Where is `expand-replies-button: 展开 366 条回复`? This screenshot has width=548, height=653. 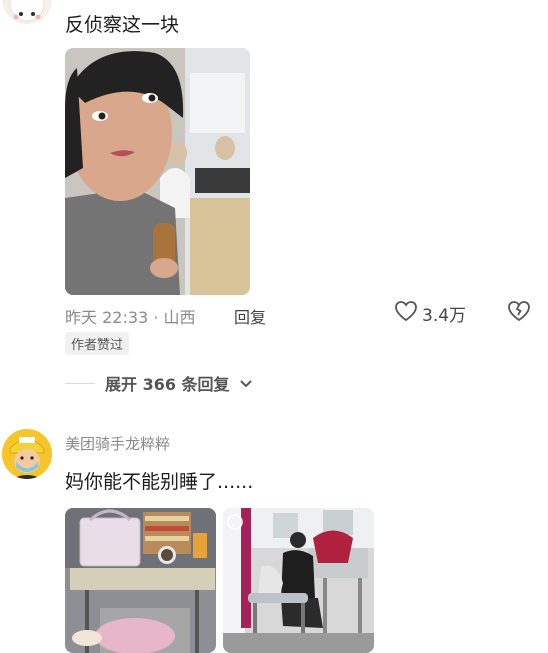 expand-replies-button: 展开 366 条回复 is located at coordinates (158, 383).